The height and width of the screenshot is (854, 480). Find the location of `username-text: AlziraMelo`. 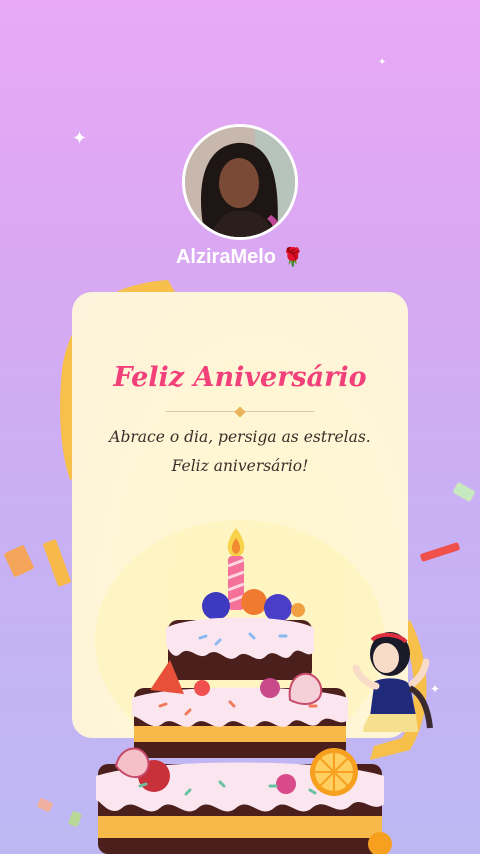

username-text: AlziraMelo is located at coordinates (226, 257).